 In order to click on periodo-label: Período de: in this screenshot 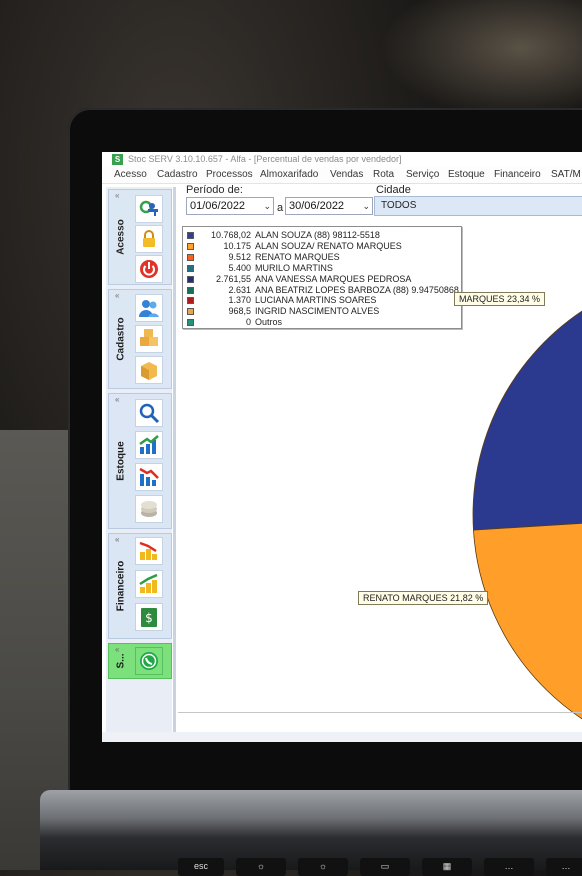, I will do `click(214, 190)`.